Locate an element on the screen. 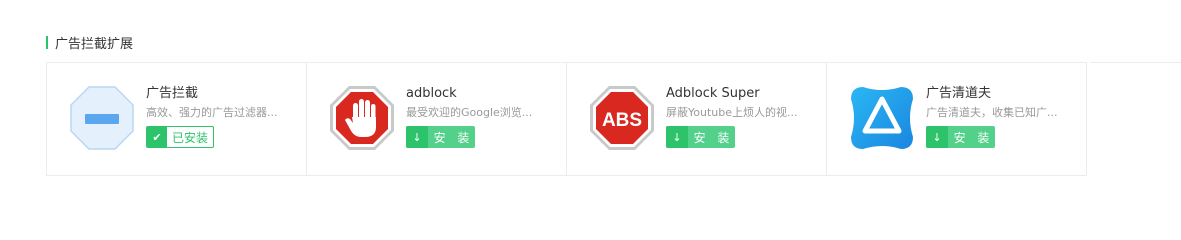 This screenshot has width=1181, height=240. row-divider is located at coordinates (1135, 62).